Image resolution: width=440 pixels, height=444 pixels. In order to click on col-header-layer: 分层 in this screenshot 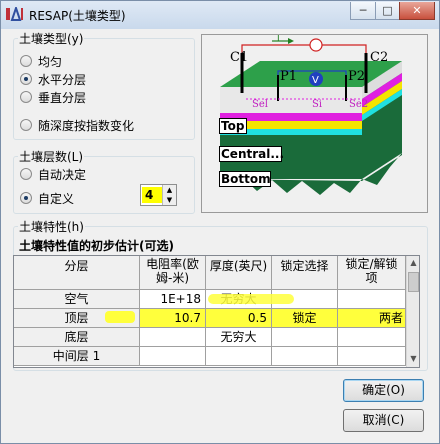, I will do `click(77, 273)`.